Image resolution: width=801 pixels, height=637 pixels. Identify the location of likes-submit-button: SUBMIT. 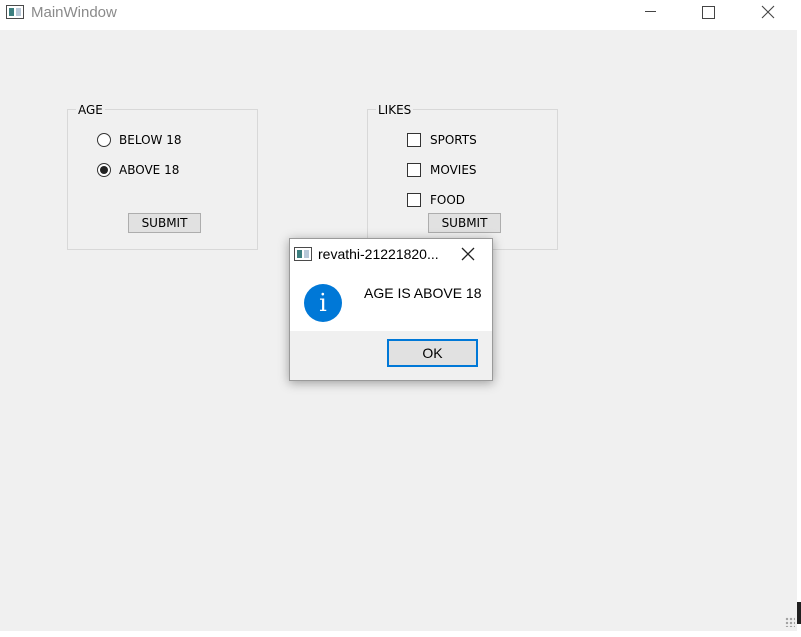
(464, 223).